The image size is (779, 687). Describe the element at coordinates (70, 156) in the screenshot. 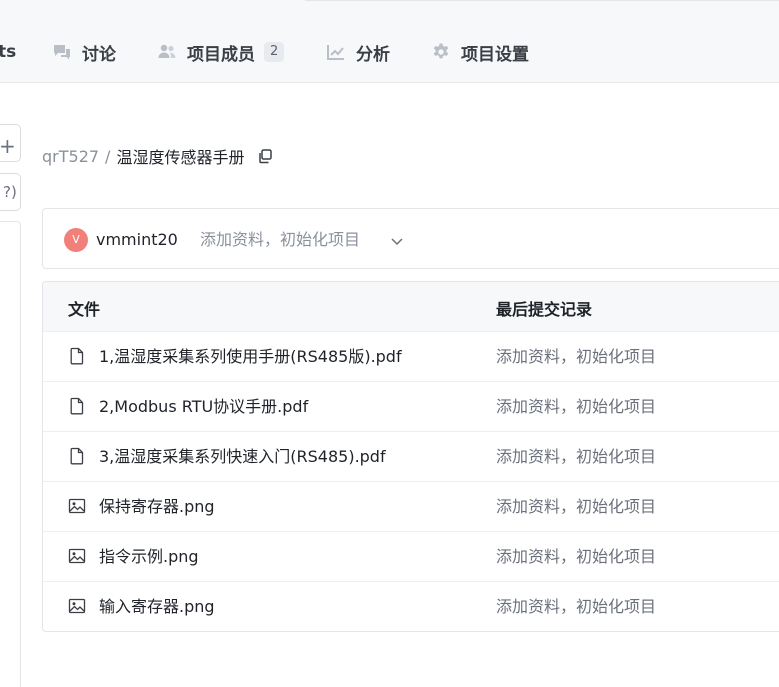

I see `breadcrumb-owner: qrT527` at that location.